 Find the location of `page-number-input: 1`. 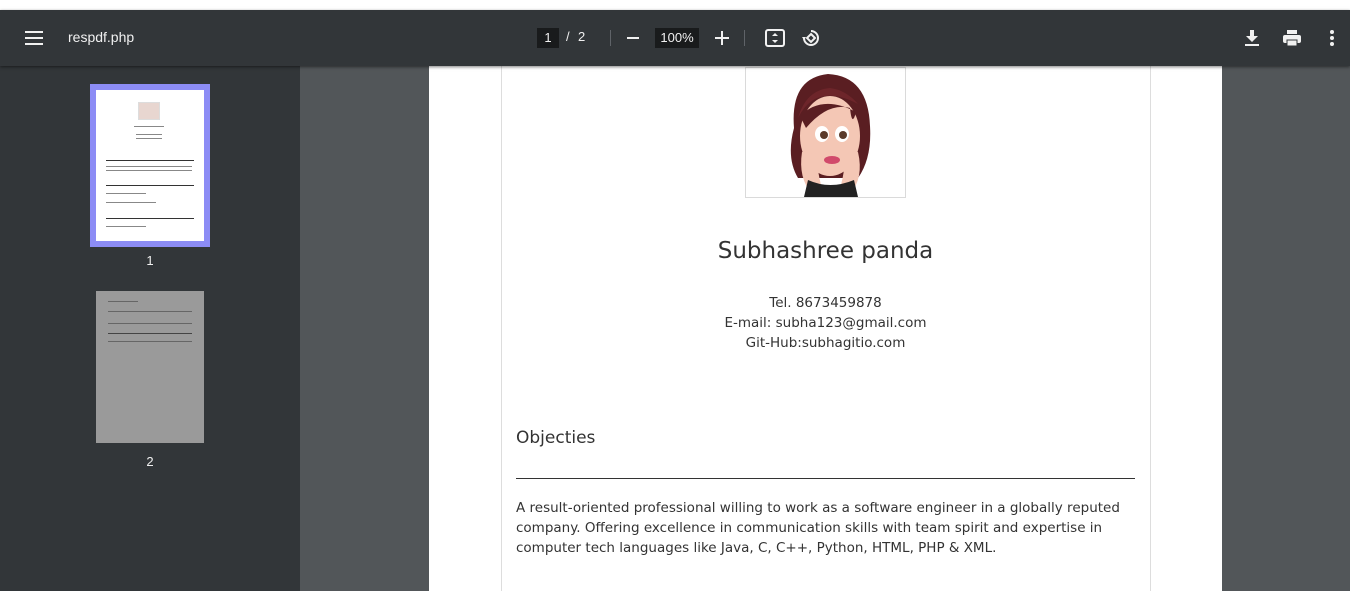

page-number-input: 1 is located at coordinates (548, 38).